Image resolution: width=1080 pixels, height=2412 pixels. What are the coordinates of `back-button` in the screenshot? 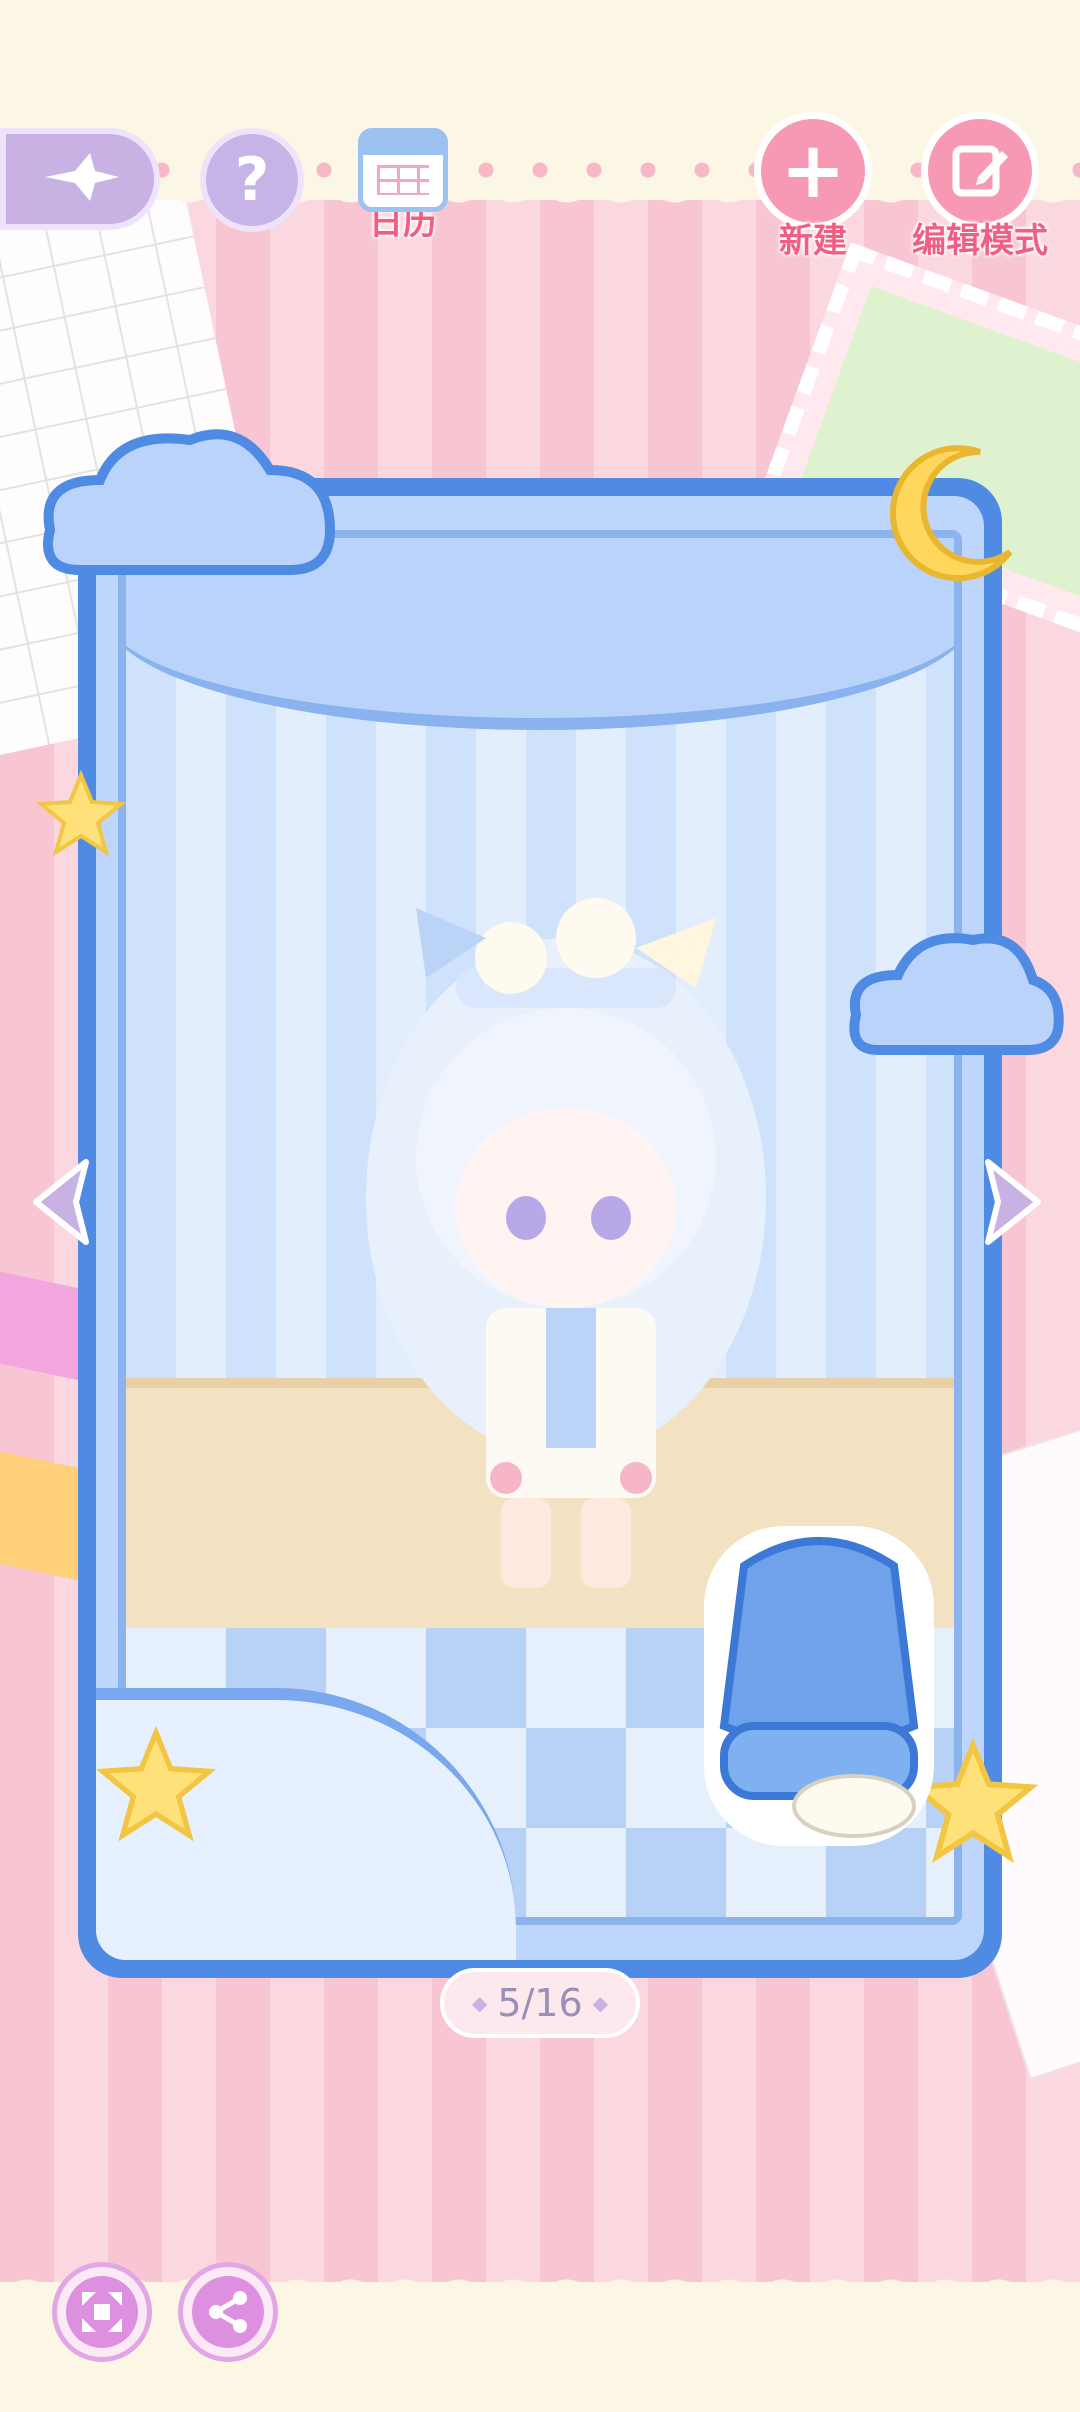 It's located at (80, 179).